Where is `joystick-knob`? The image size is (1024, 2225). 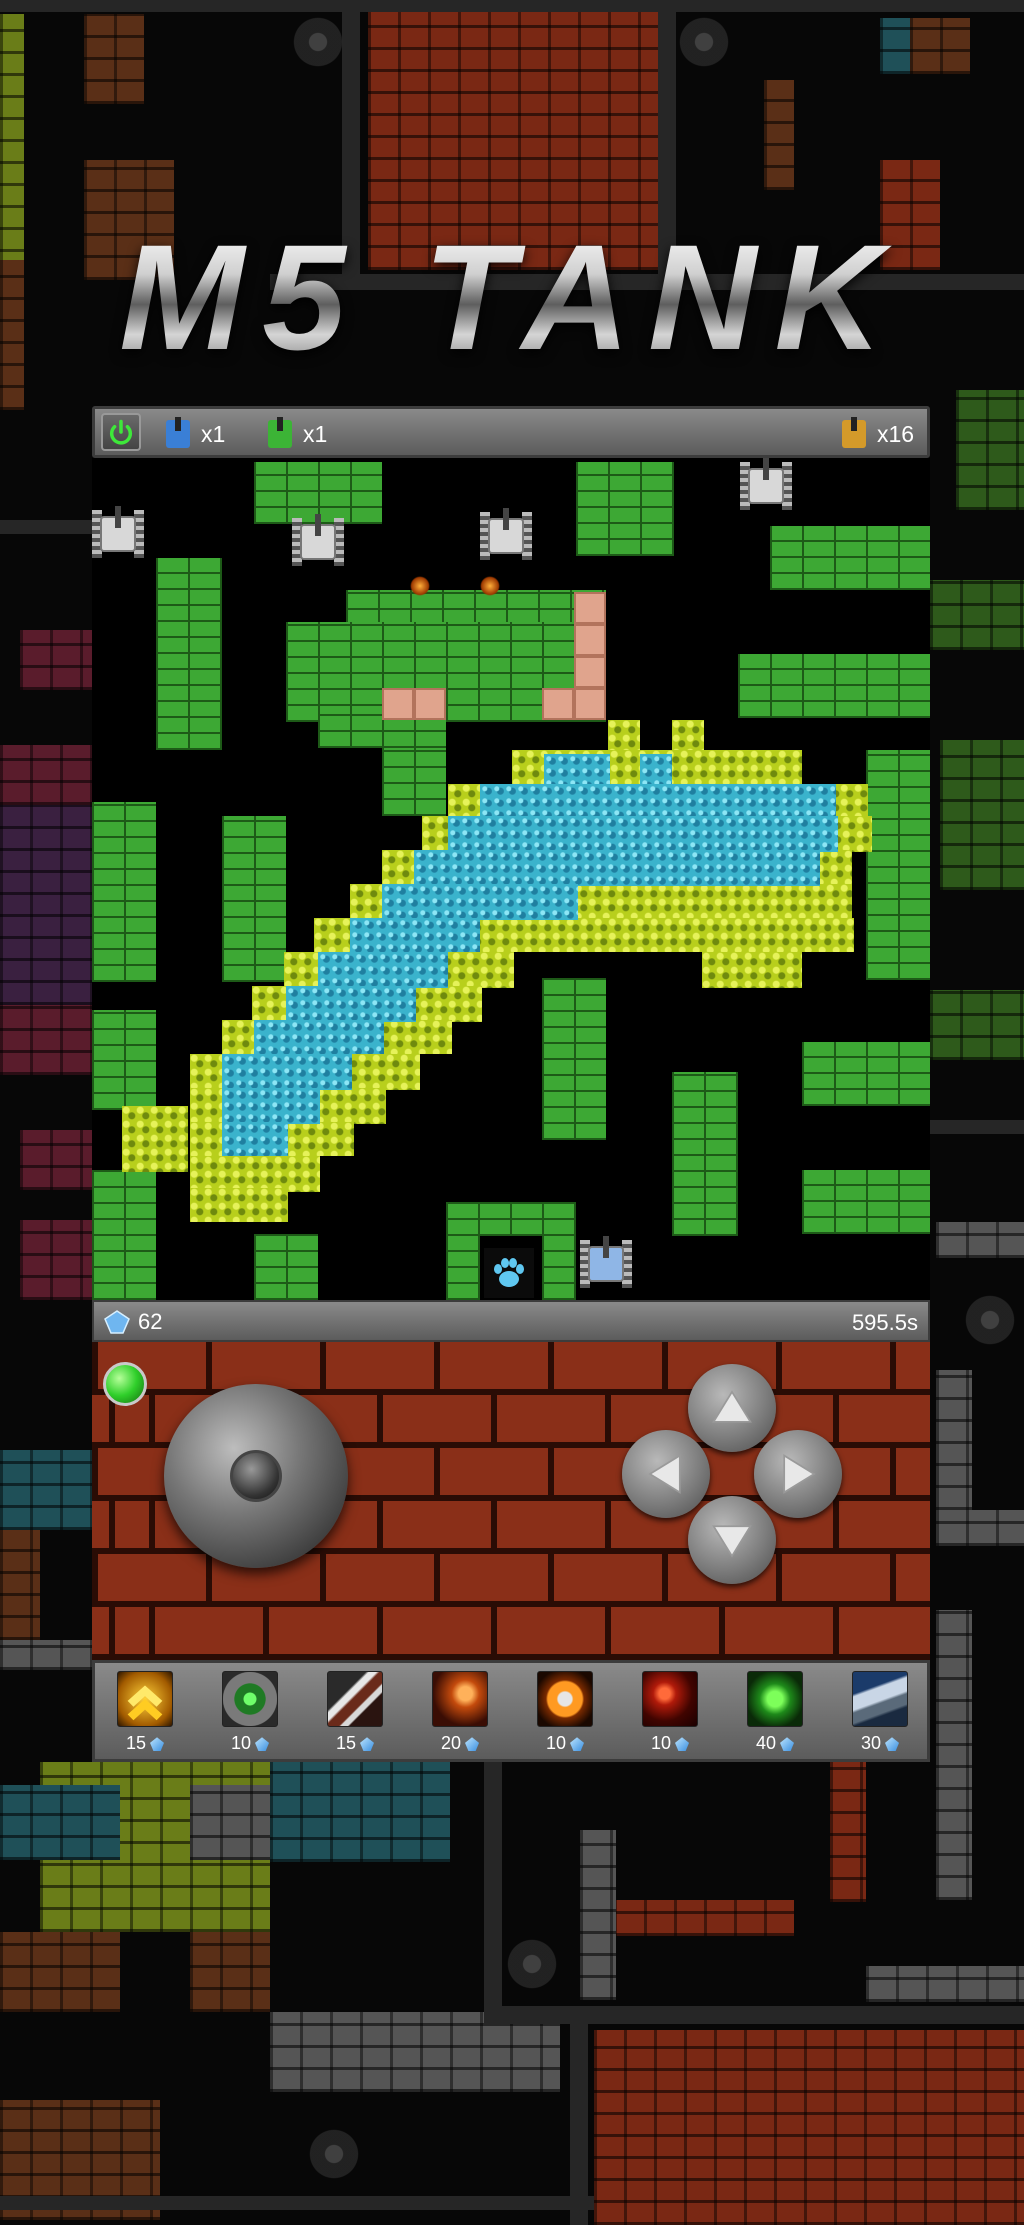
joystick-knob is located at coordinates (256, 1476).